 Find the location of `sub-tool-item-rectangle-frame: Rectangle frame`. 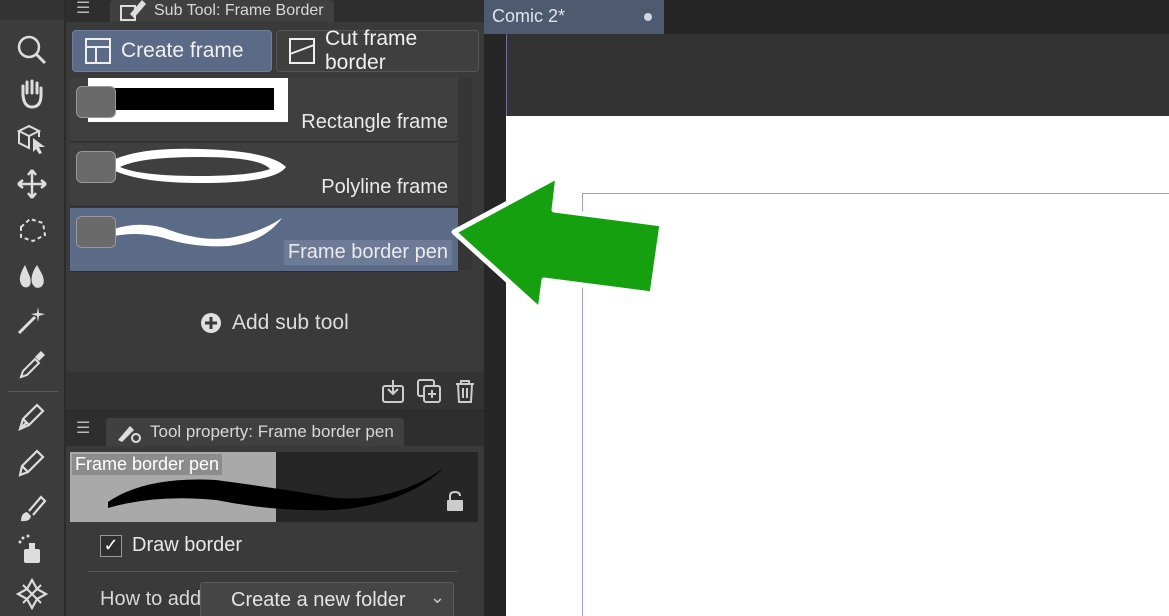

sub-tool-item-rectangle-frame: Rectangle frame is located at coordinates (264, 110).